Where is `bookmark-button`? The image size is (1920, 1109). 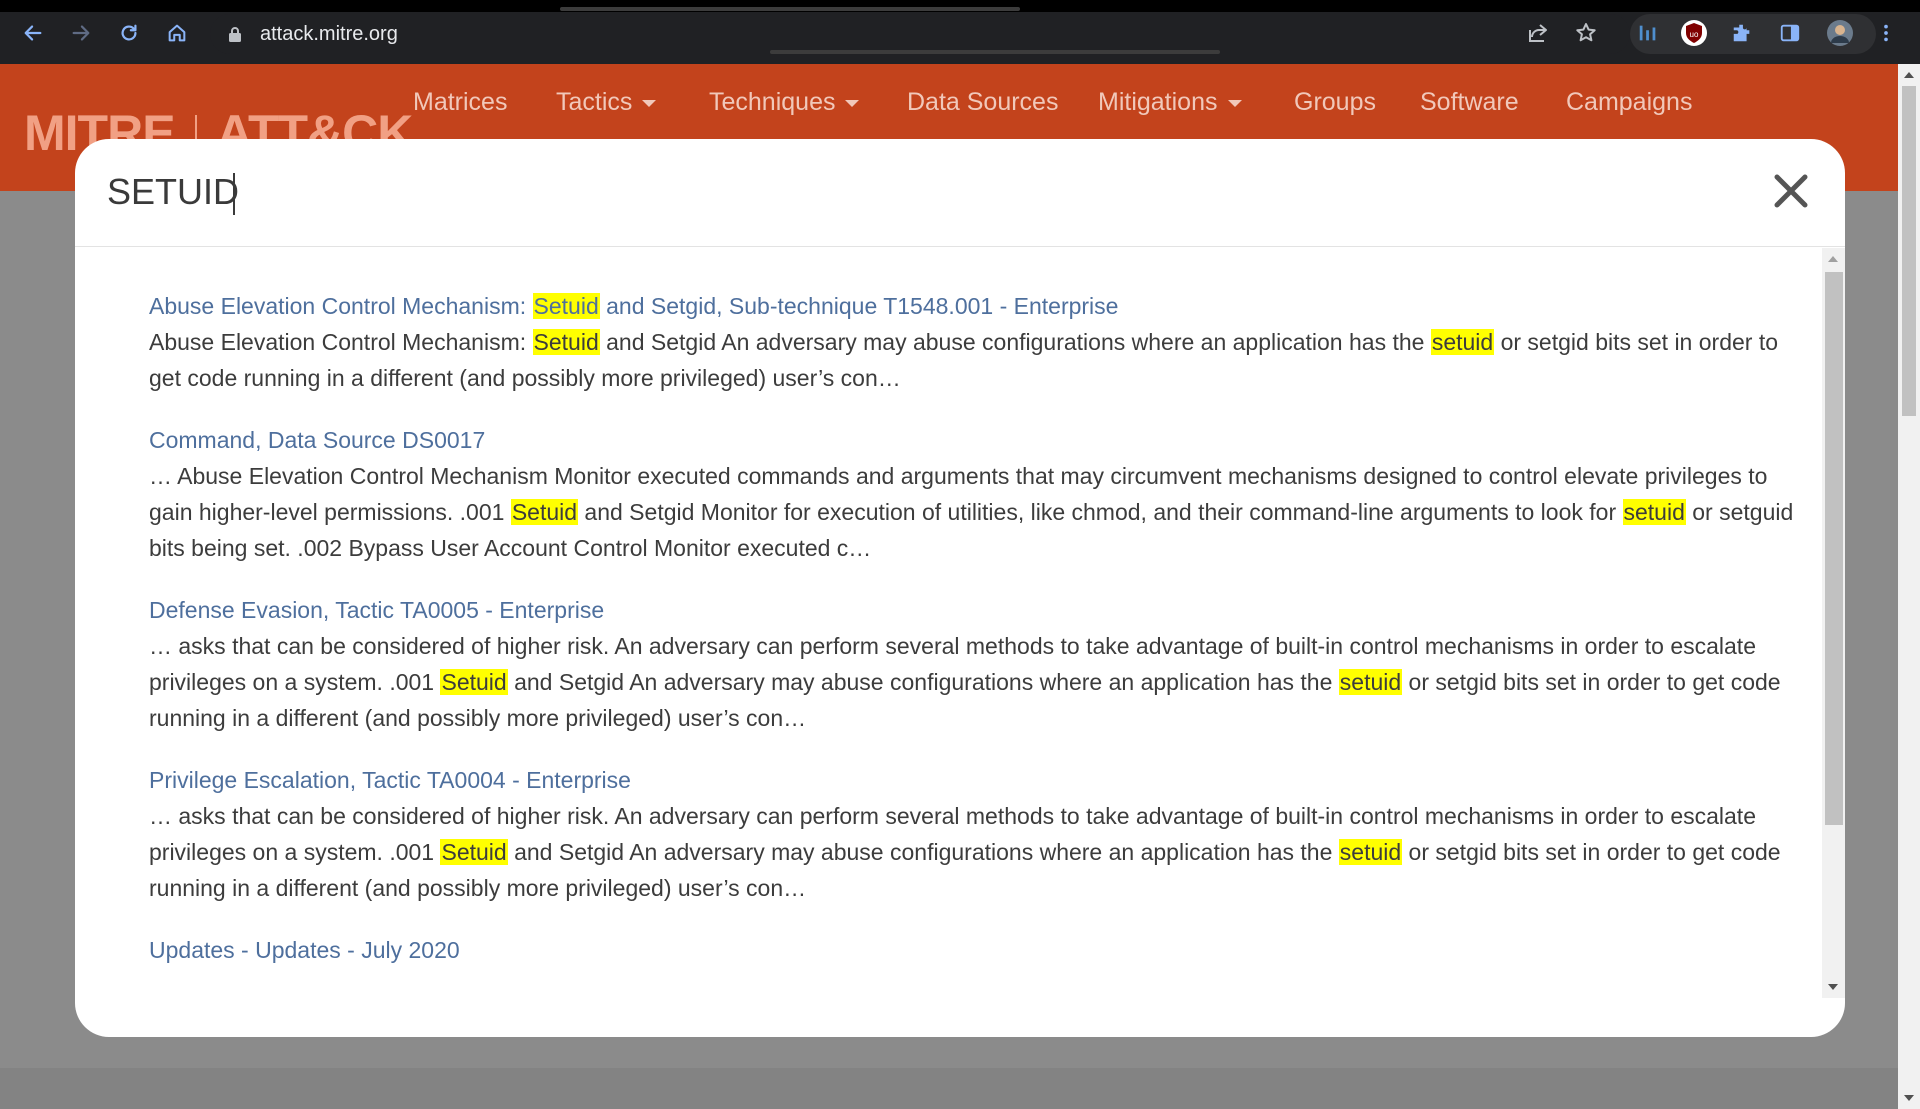
bookmark-button is located at coordinates (1586, 33).